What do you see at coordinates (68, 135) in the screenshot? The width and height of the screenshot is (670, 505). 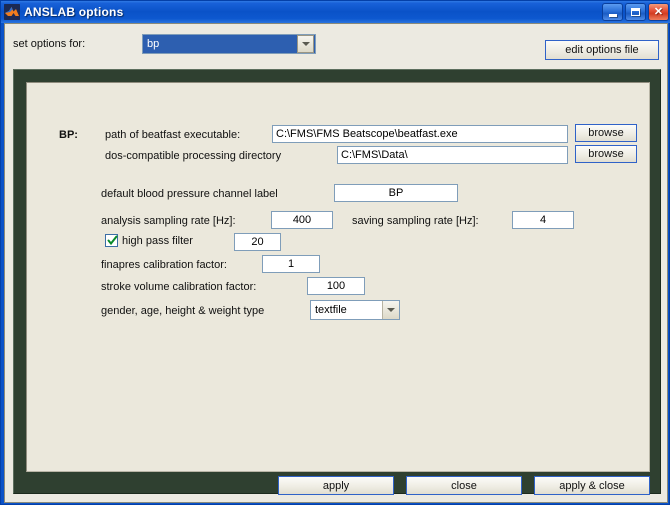 I see `section-label-bp: BP:` at bounding box center [68, 135].